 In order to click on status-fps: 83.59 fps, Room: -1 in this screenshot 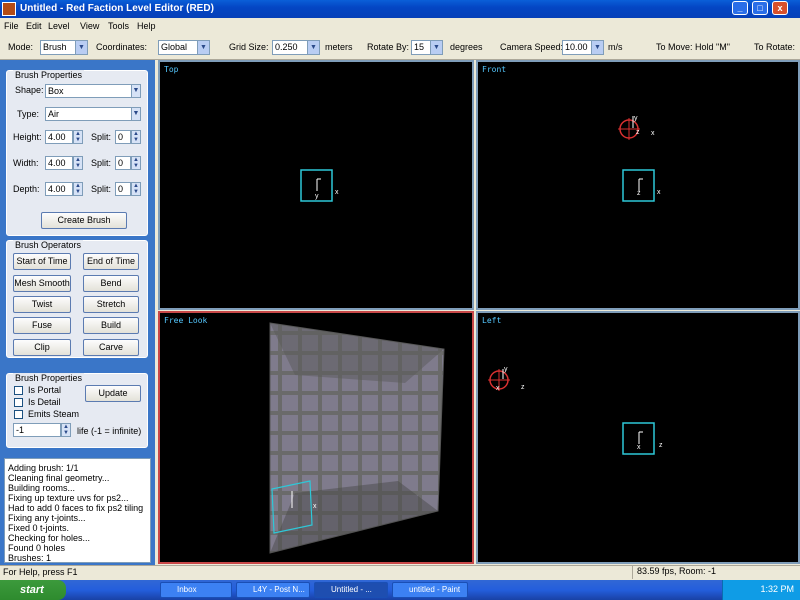, I will do `click(716, 572)`.